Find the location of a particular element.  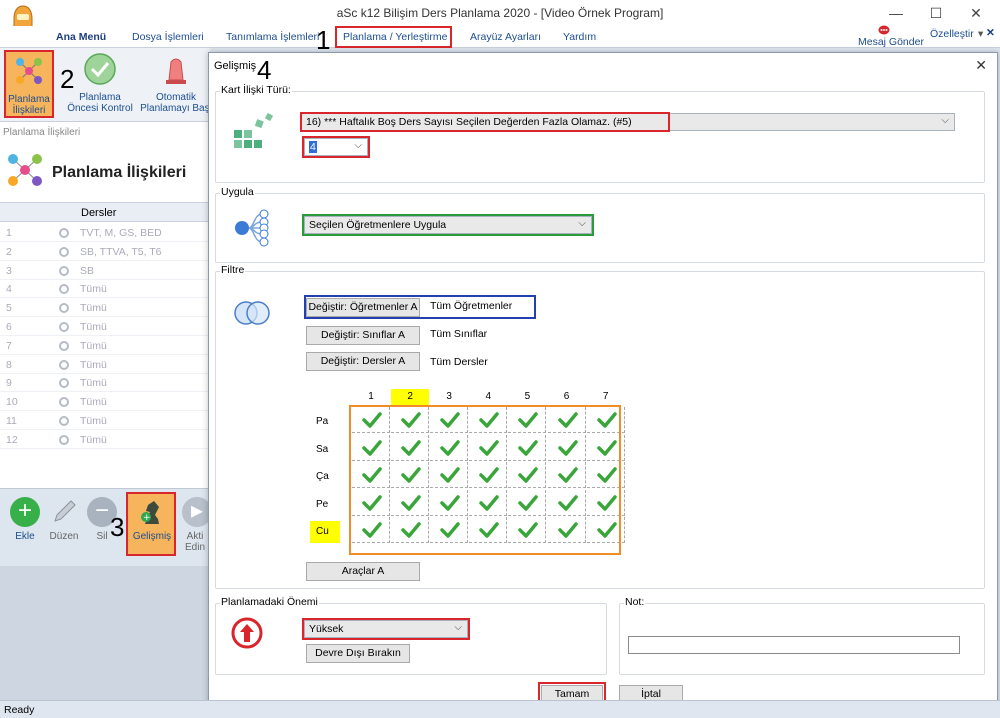

row-subjects: SB, TTVA, T5, T6 is located at coordinates (121, 251).